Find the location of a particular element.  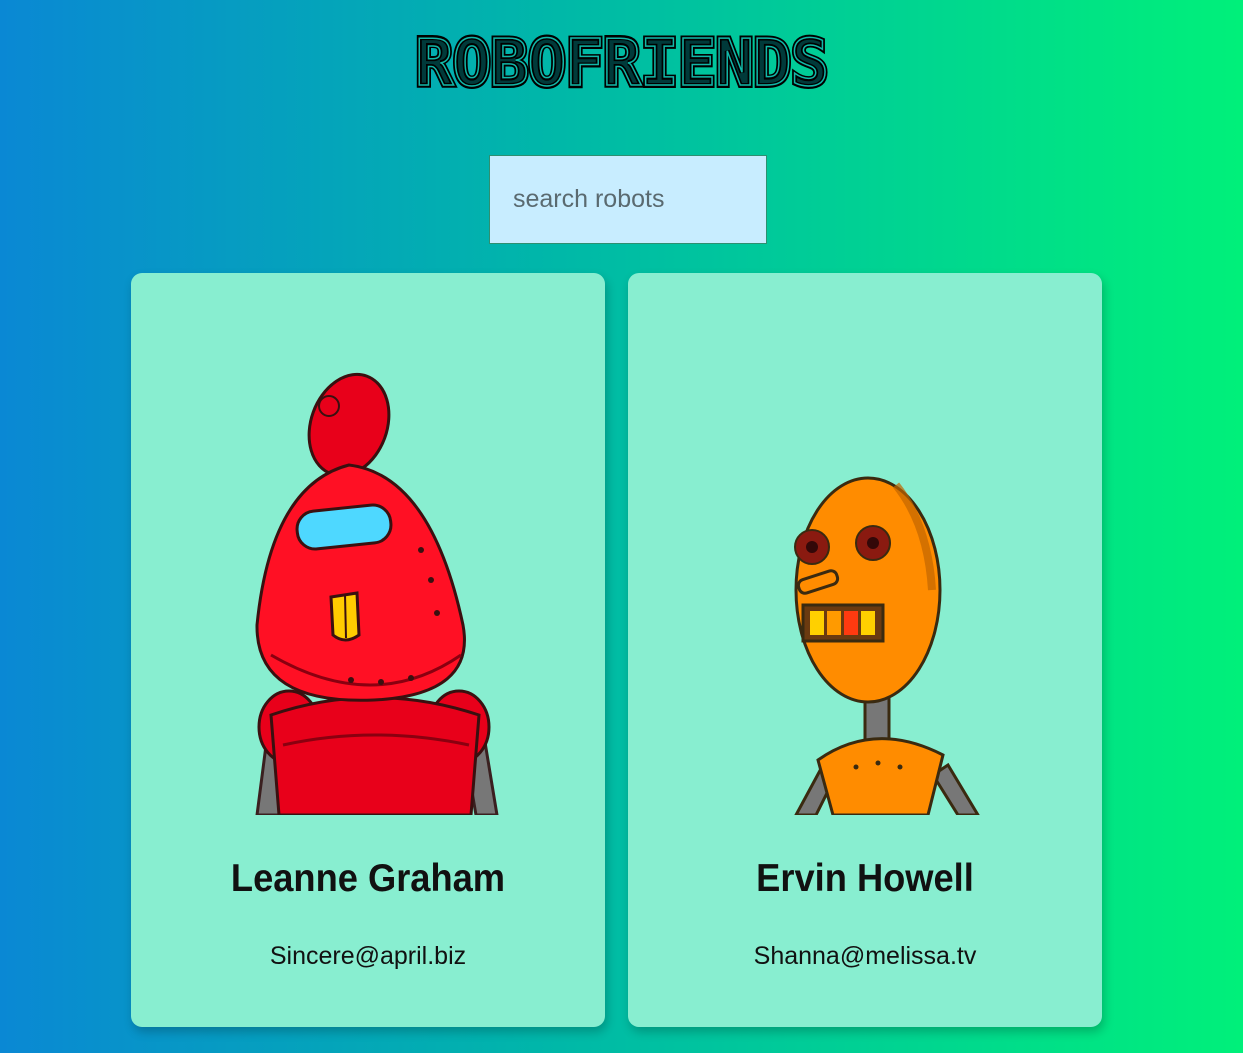

robot-email: Shanna@melissa.tv is located at coordinates (865, 956).